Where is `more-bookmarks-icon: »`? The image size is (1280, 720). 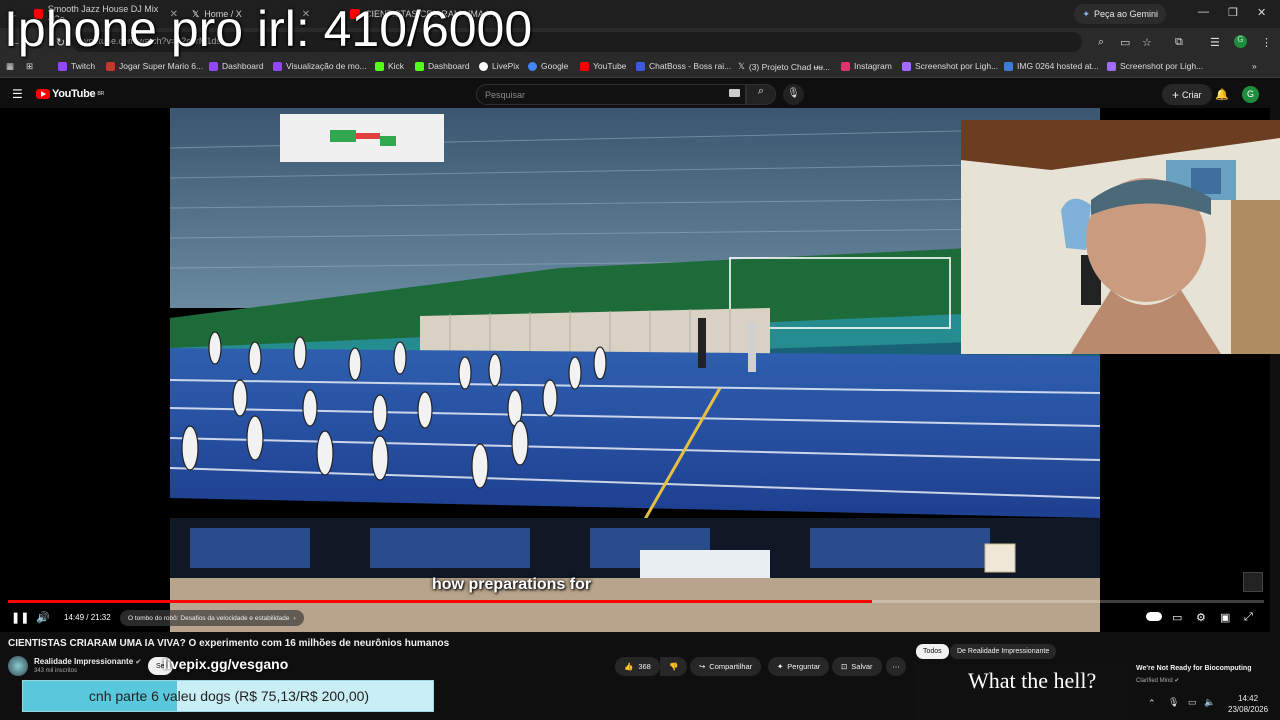
more-bookmarks-icon: » is located at coordinates (1254, 66).